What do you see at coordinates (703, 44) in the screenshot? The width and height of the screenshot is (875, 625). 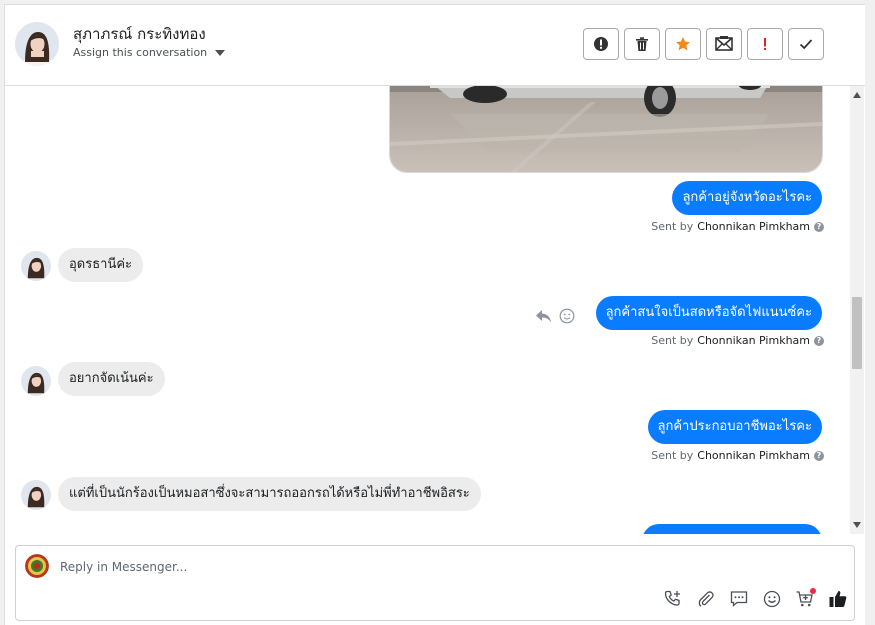 I see `conversation-actions` at bounding box center [703, 44].